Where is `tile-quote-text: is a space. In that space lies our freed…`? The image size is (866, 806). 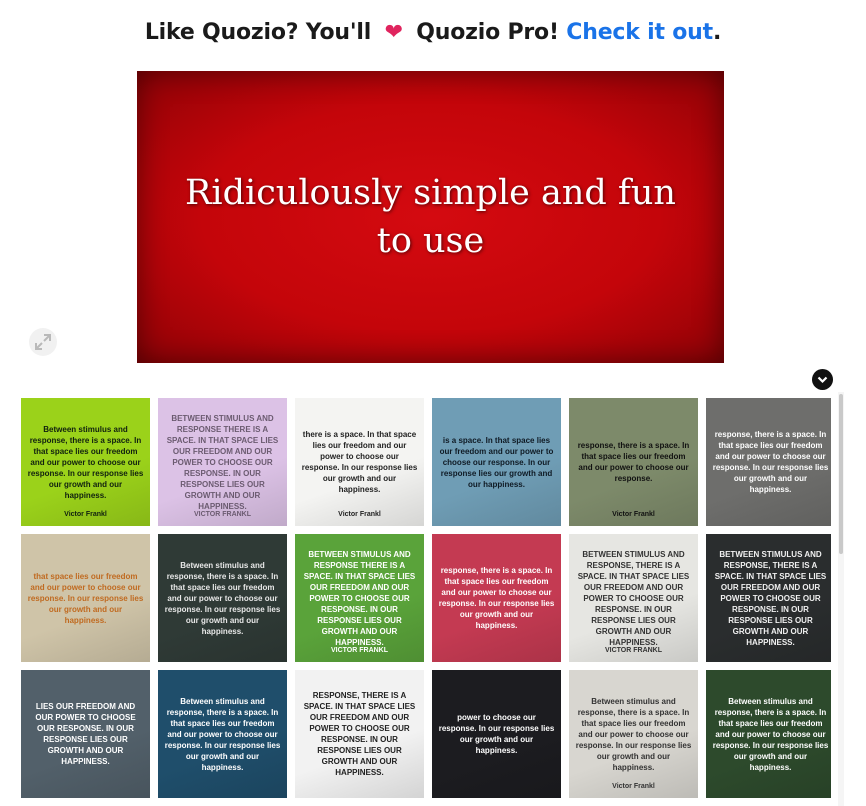 tile-quote-text: is a space. In that space lies our freed… is located at coordinates (496, 462).